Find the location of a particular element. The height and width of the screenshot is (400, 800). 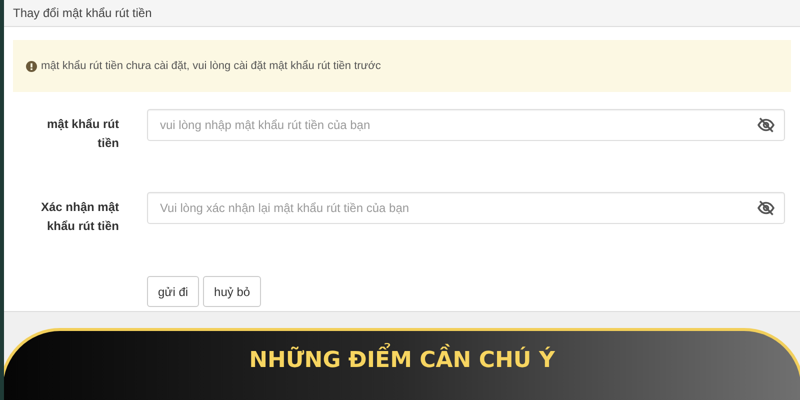

field-label: Xác nhận mật khẩu rút tiền is located at coordinates (79, 217).